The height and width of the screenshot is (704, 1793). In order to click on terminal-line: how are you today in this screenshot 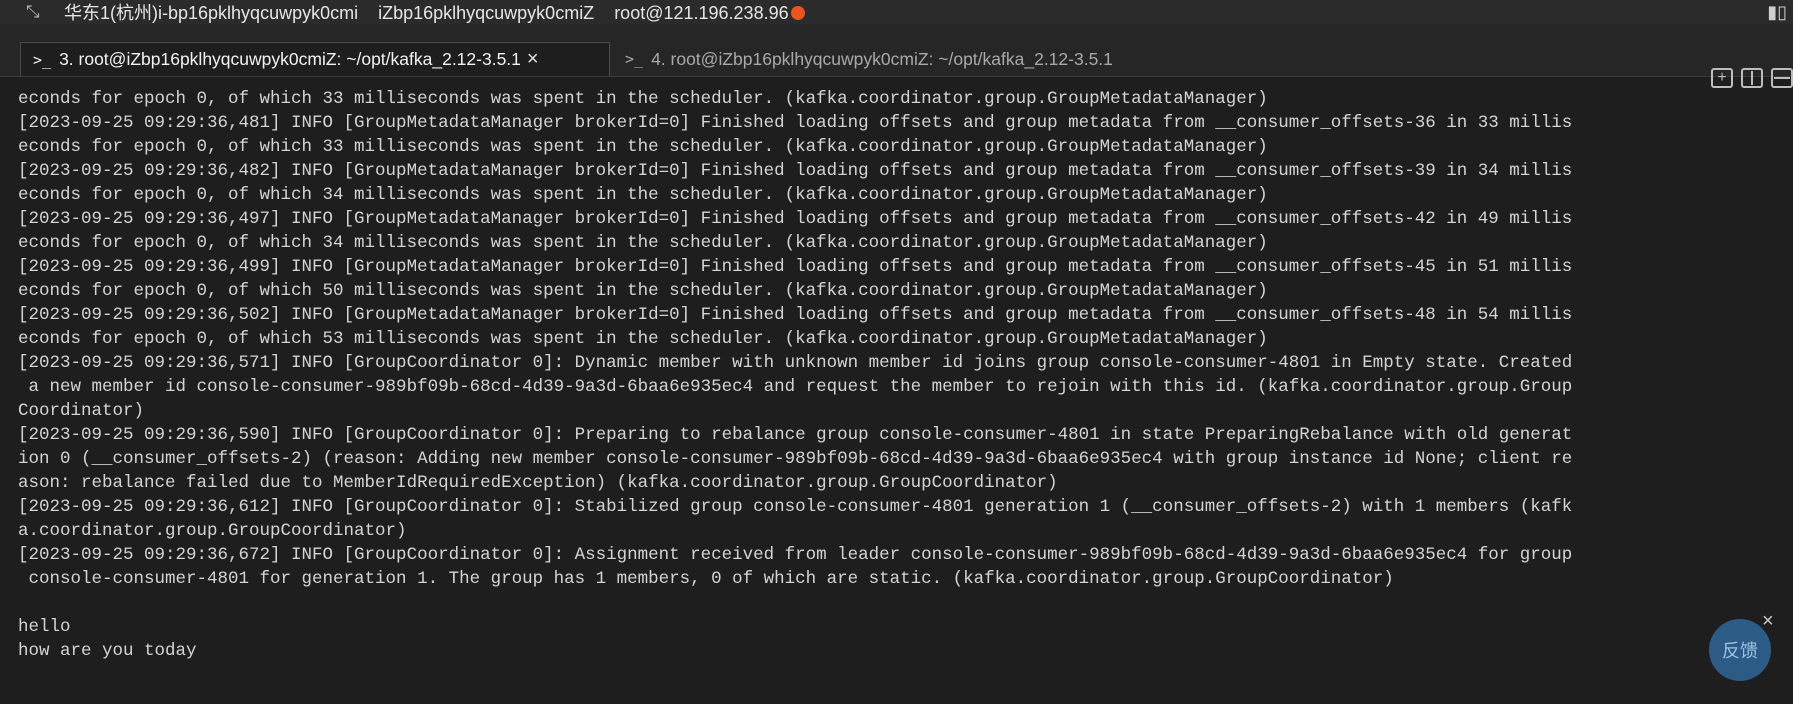, I will do `click(107, 651)`.